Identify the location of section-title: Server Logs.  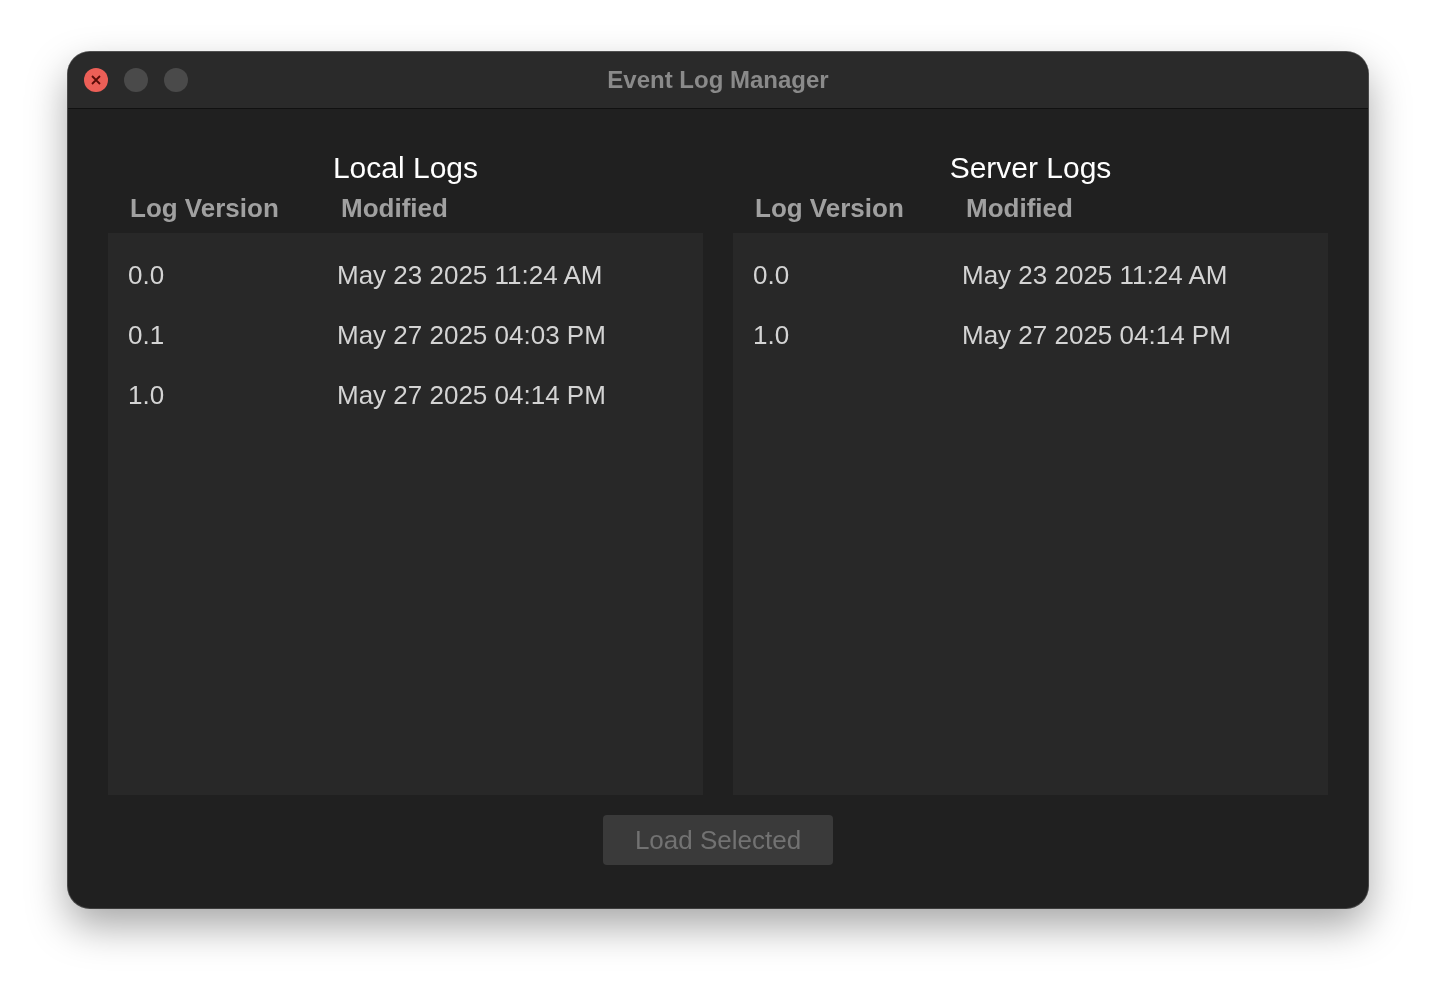
(1030, 168).